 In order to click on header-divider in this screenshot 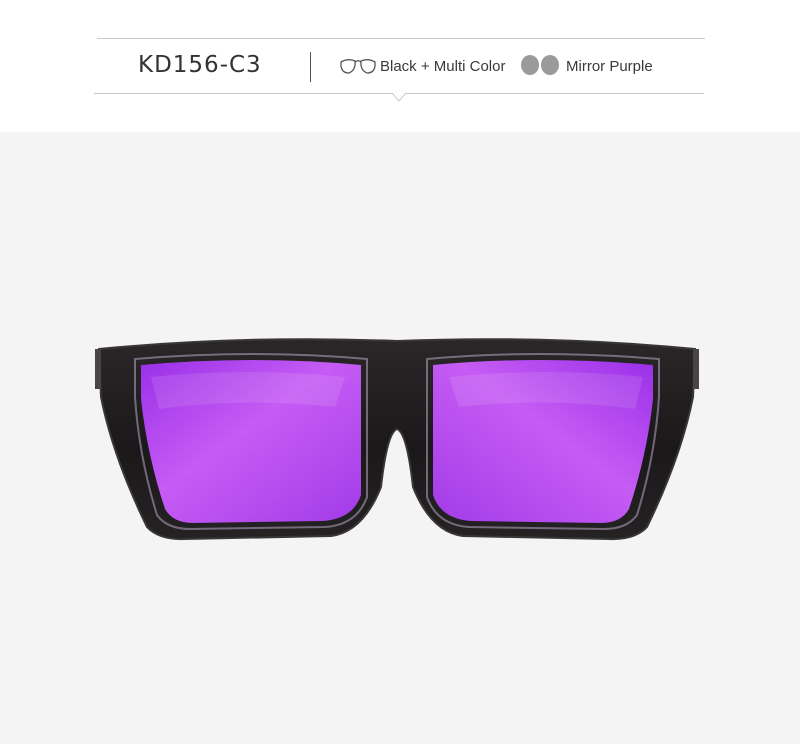, I will do `click(310, 67)`.